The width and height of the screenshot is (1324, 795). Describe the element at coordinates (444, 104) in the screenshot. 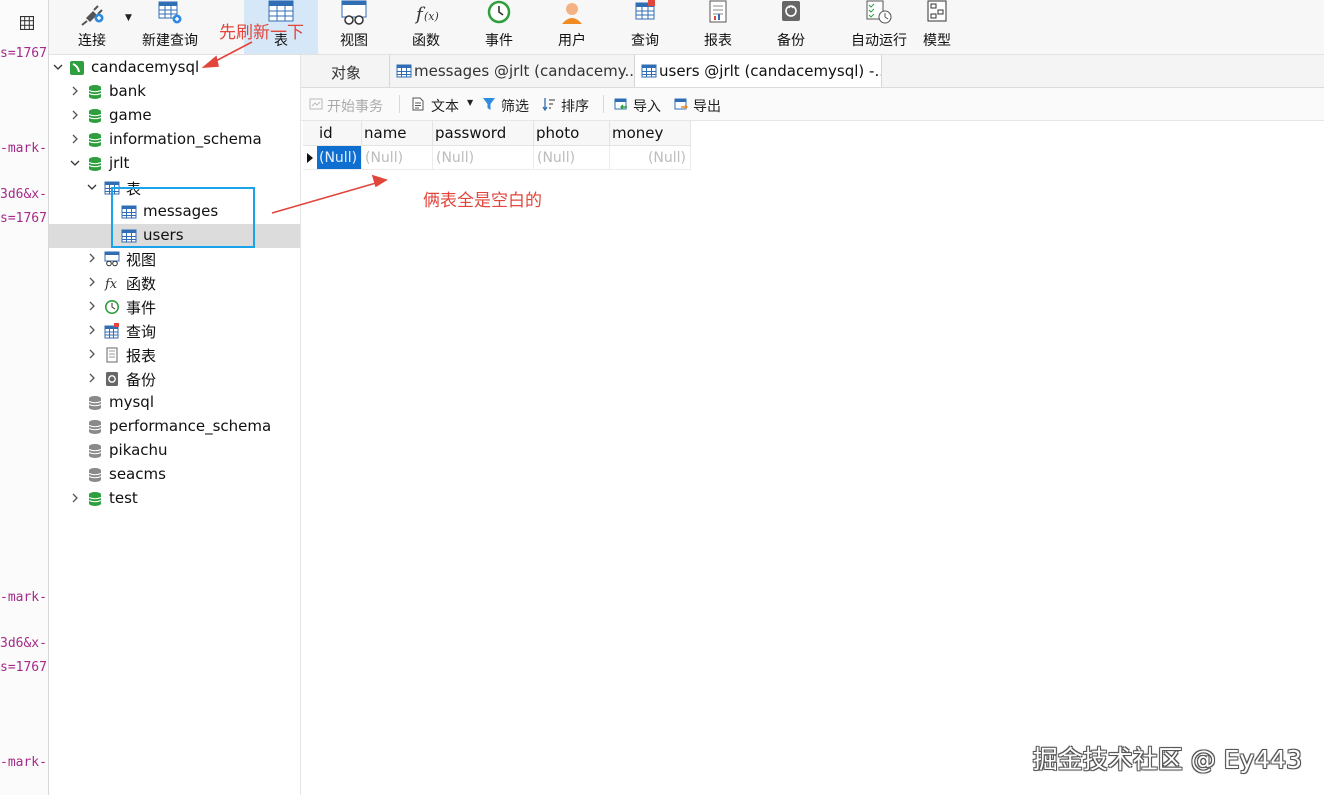

I see `text-view-button: 文本 ▼` at that location.